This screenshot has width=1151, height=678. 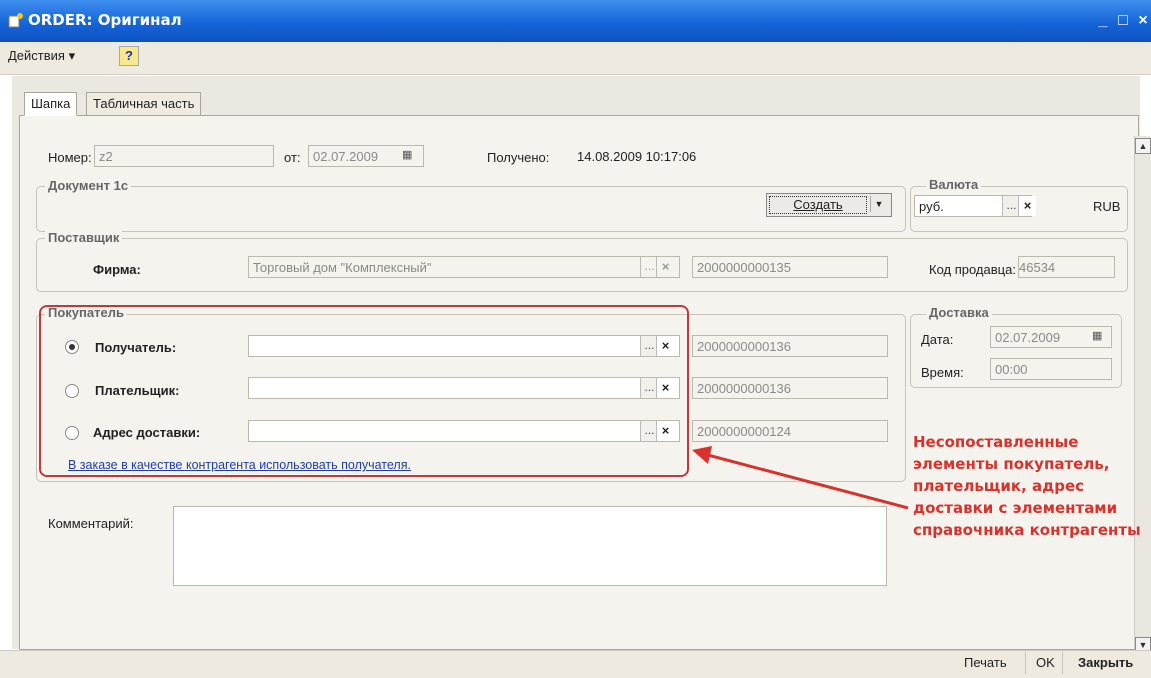 I want to click on close-button: Закрыть, so click(x=1105, y=662).